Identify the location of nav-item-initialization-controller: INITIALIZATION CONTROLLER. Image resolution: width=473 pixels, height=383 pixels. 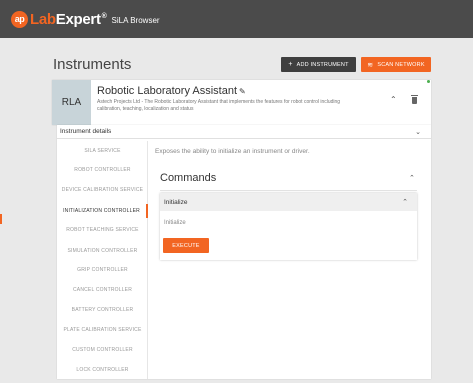
(102, 211).